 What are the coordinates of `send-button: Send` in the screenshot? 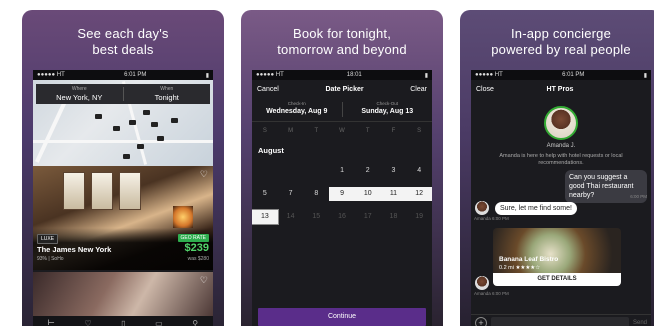 It's located at (640, 323).